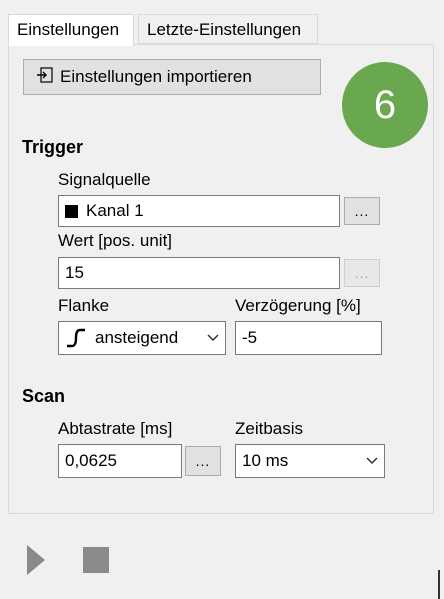 This screenshot has width=444, height=599. What do you see at coordinates (269, 428) in the screenshot?
I see `timebase-label: Zeitbasis` at bounding box center [269, 428].